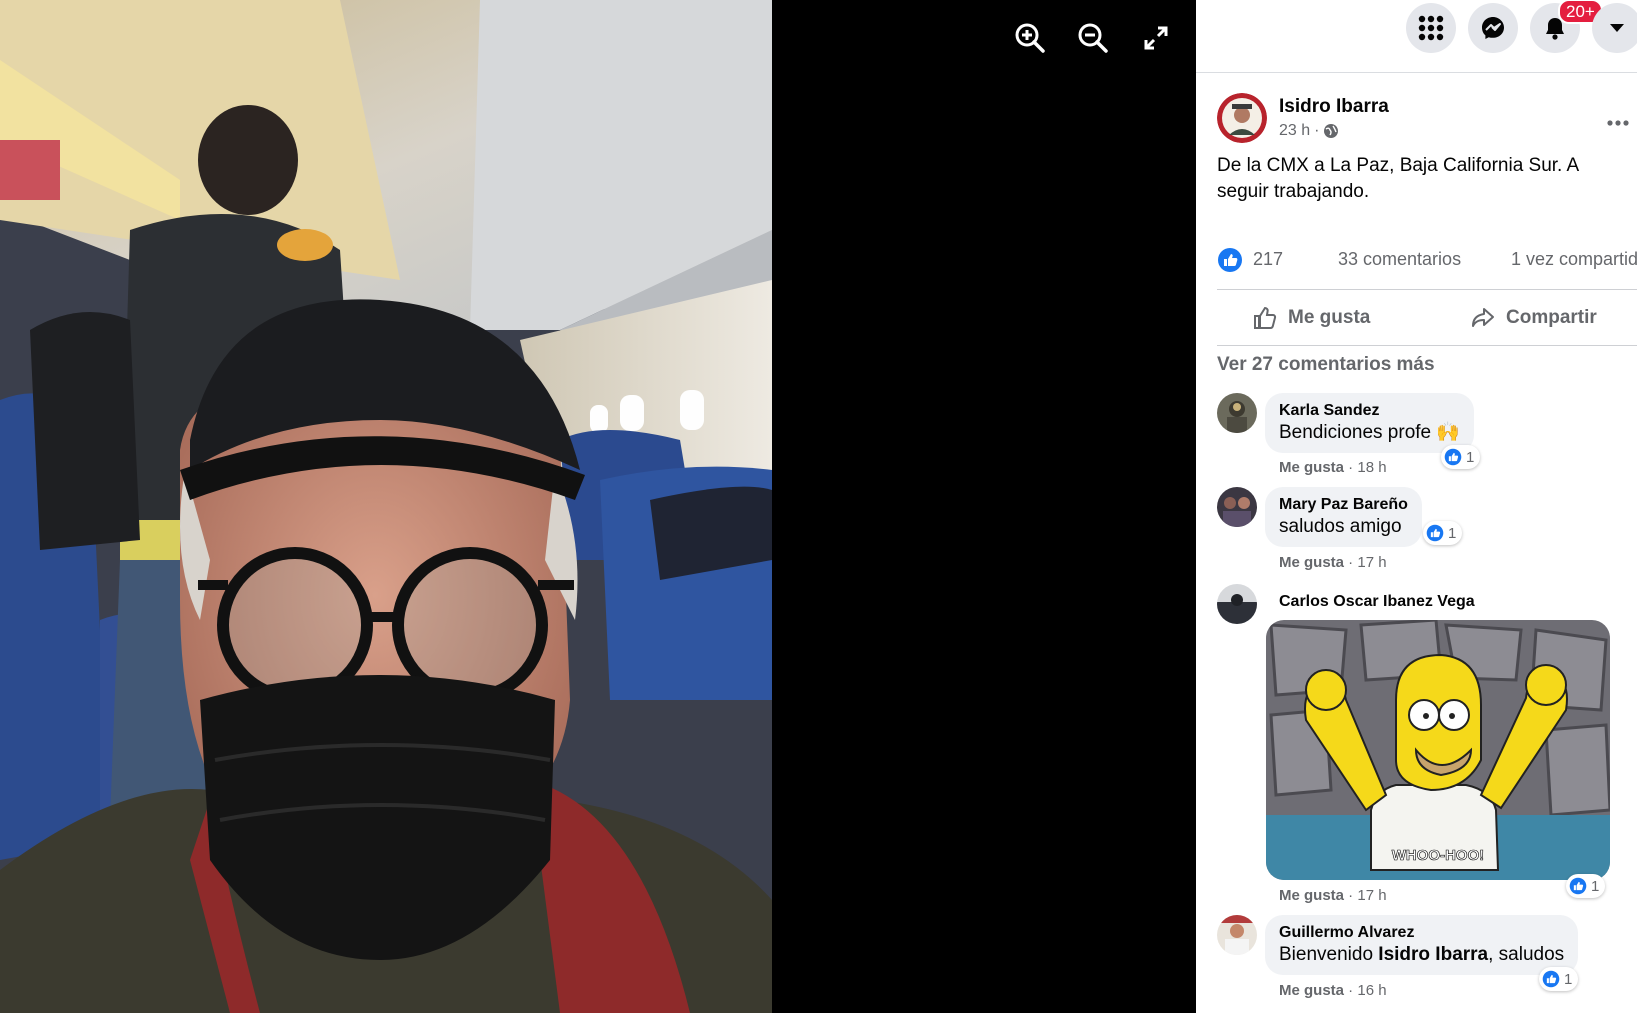  What do you see at coordinates (1483, 317) in the screenshot?
I see `share-icon` at bounding box center [1483, 317].